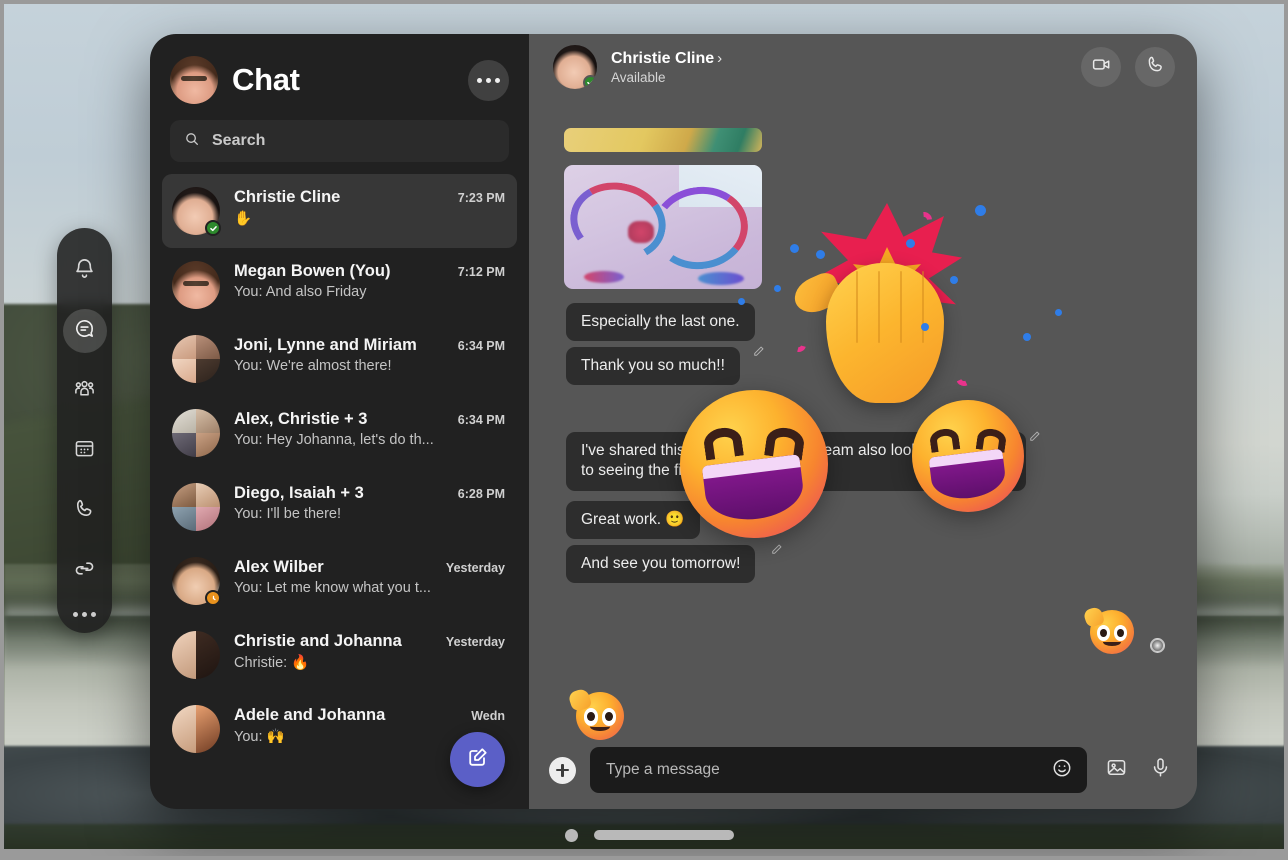  I want to click on add-attachment-button, so click(562, 770).